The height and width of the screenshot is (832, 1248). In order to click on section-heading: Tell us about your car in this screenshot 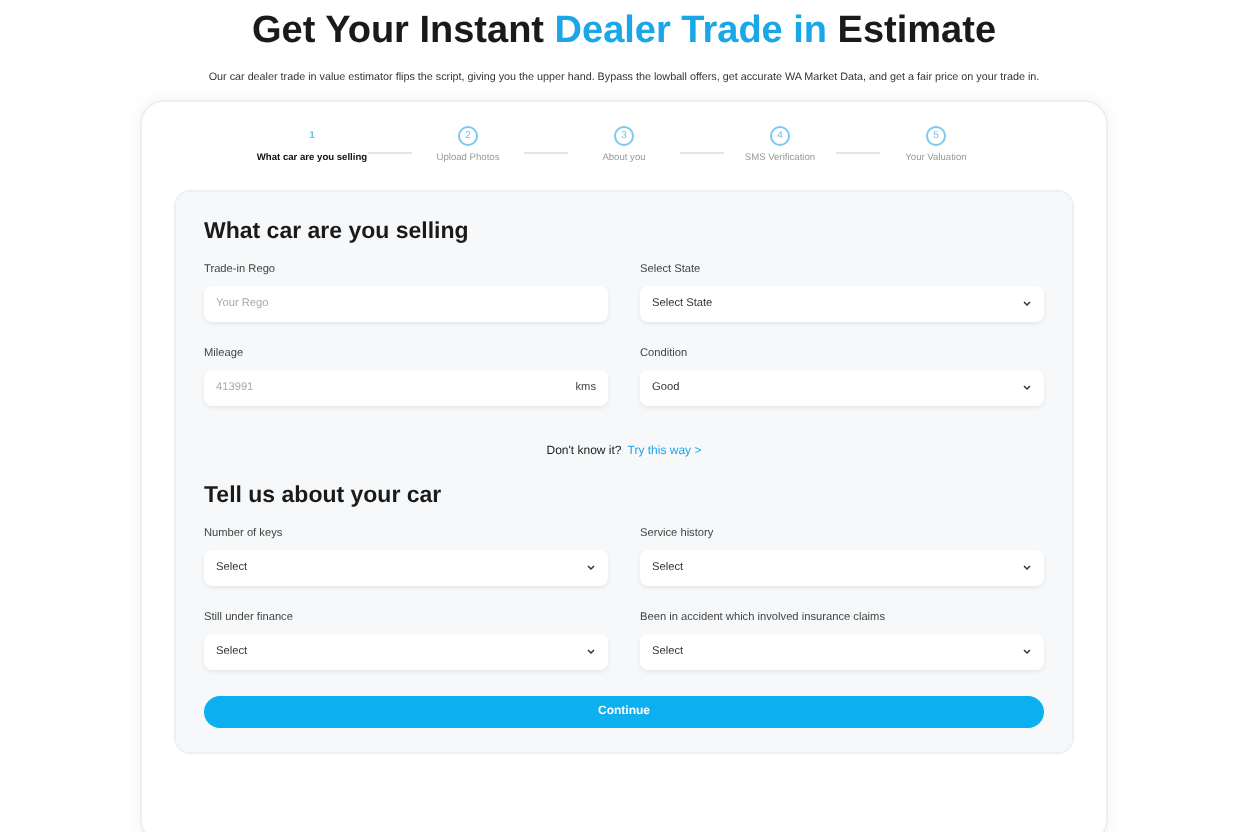, I will do `click(324, 496)`.